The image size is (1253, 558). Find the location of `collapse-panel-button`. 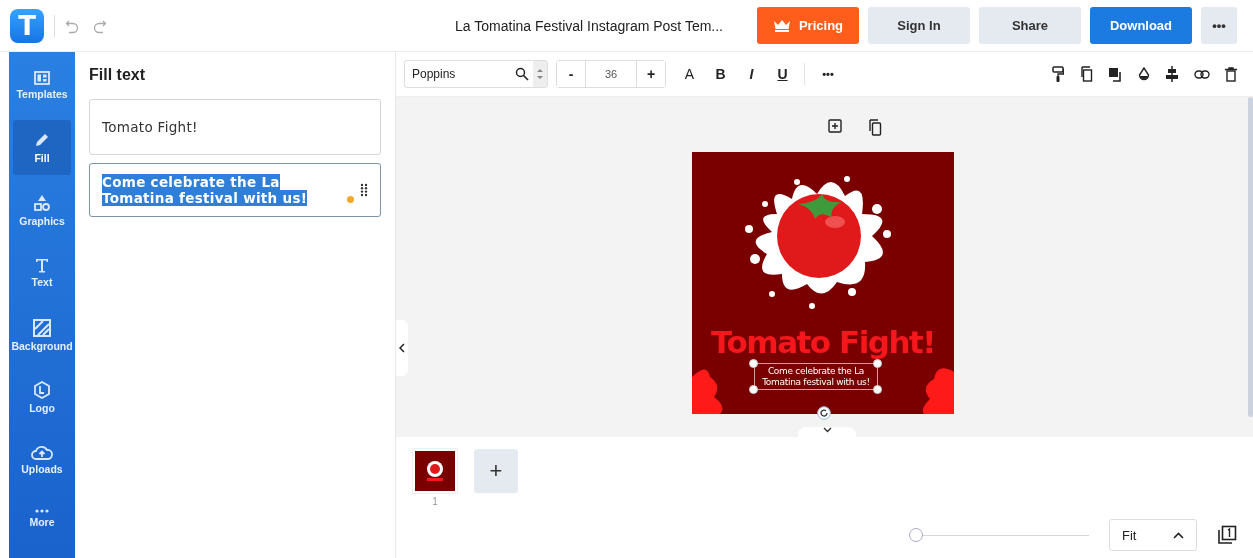

collapse-panel-button is located at coordinates (402, 348).